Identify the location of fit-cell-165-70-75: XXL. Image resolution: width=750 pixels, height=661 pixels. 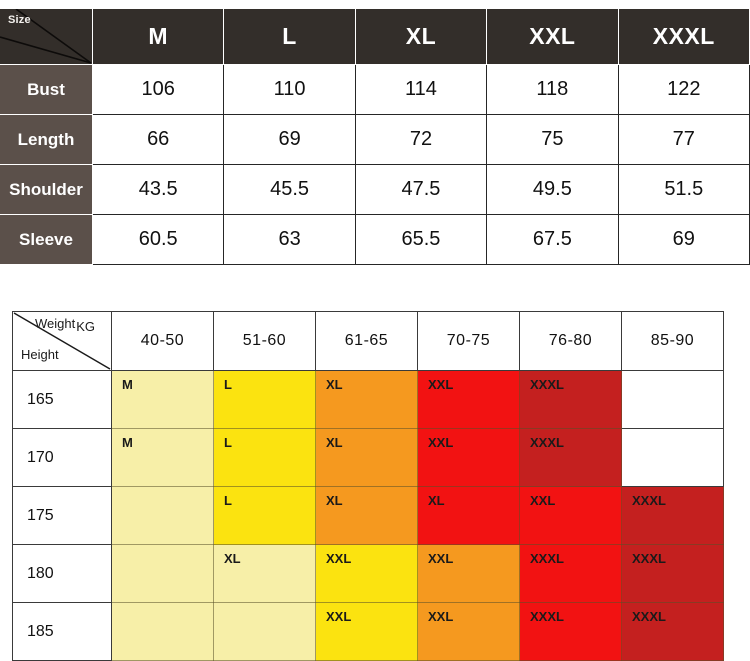
(468, 399).